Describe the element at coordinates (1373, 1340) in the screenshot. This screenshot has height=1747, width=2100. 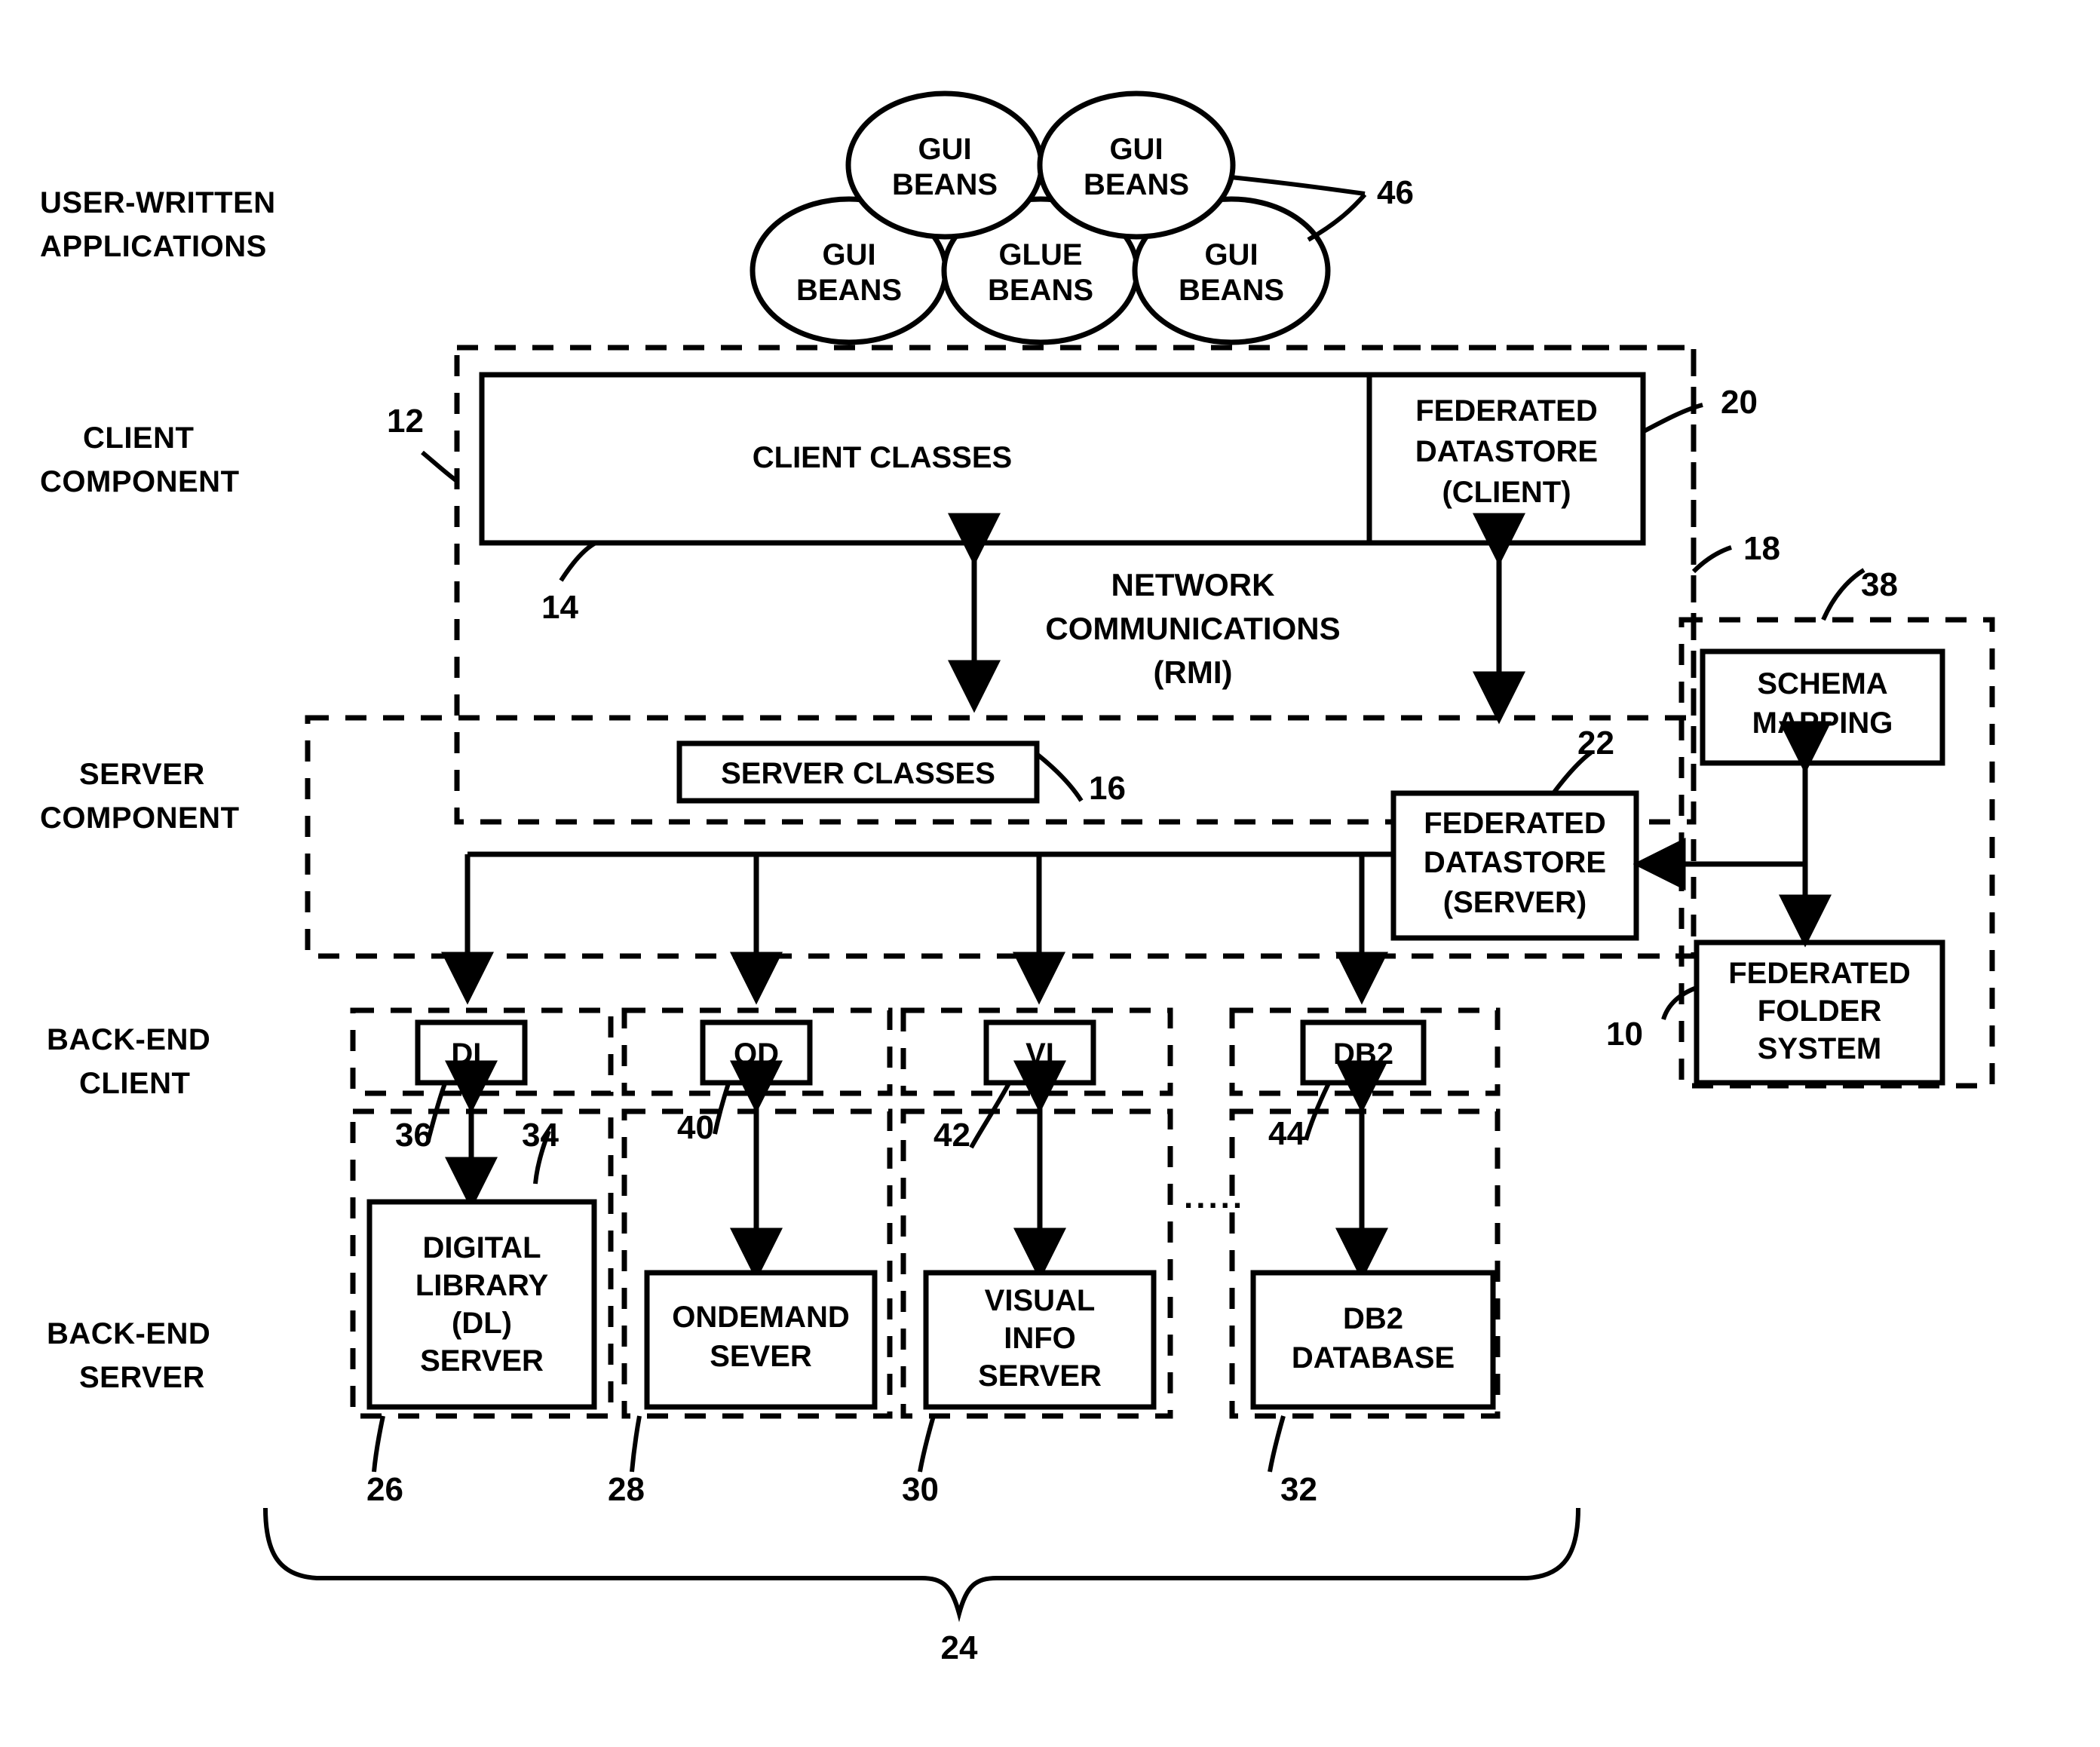
I see `db2-server-box` at that location.